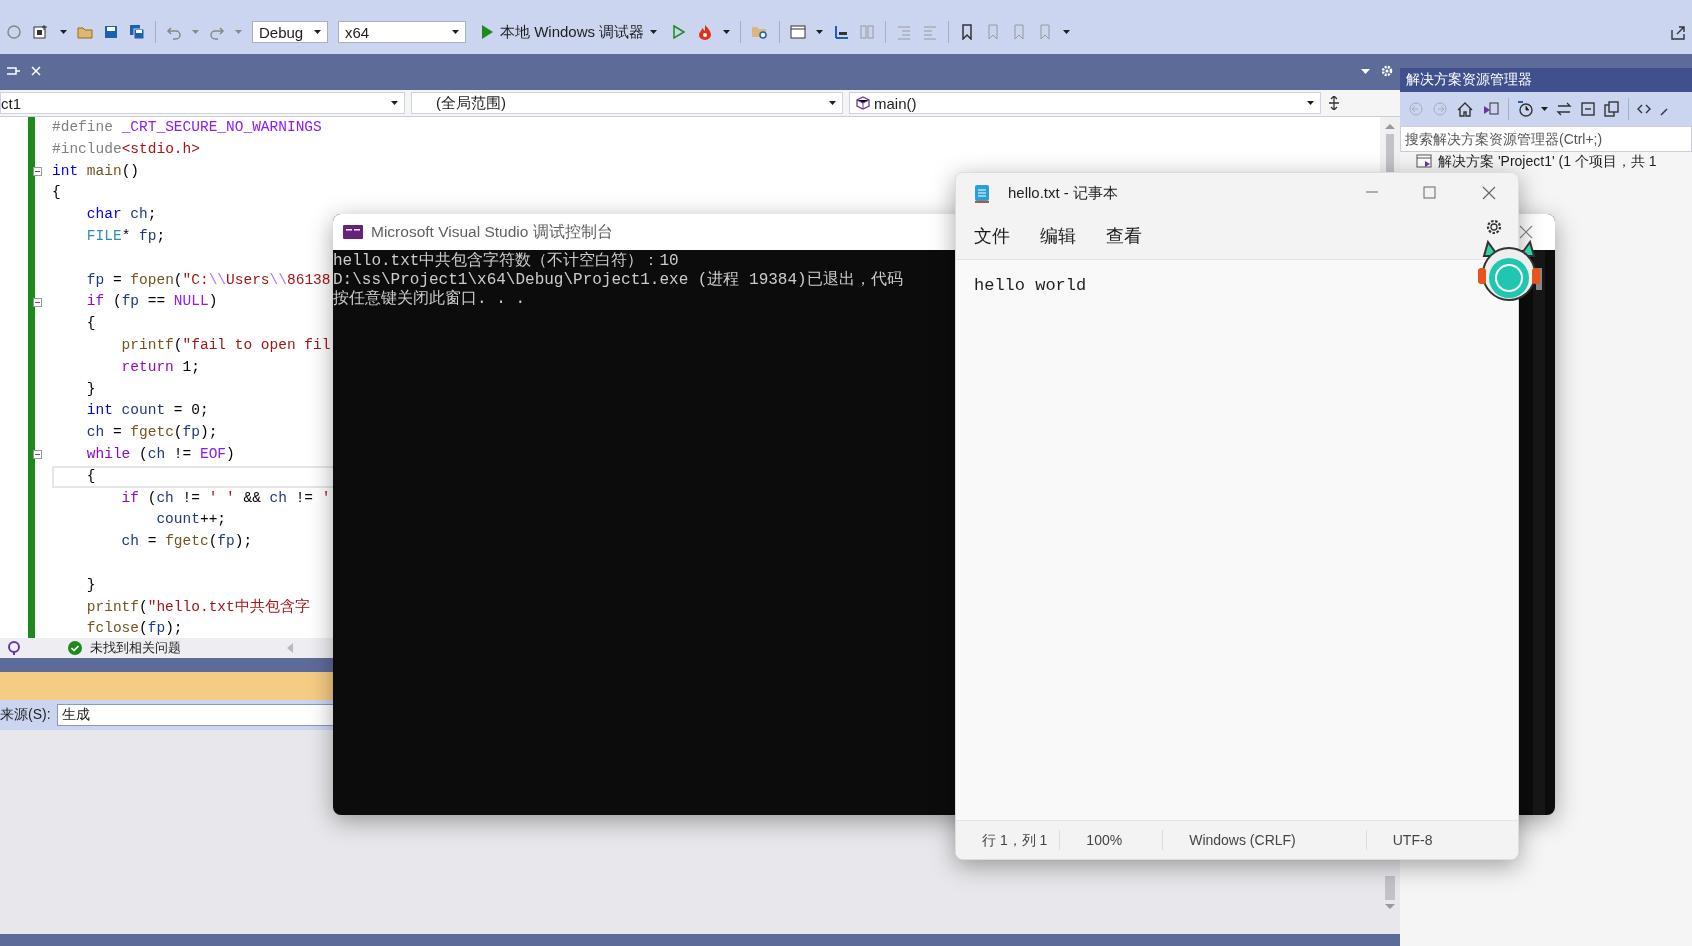 Image resolution: width=1692 pixels, height=946 pixels. I want to click on play-outline-icon, so click(679, 32).